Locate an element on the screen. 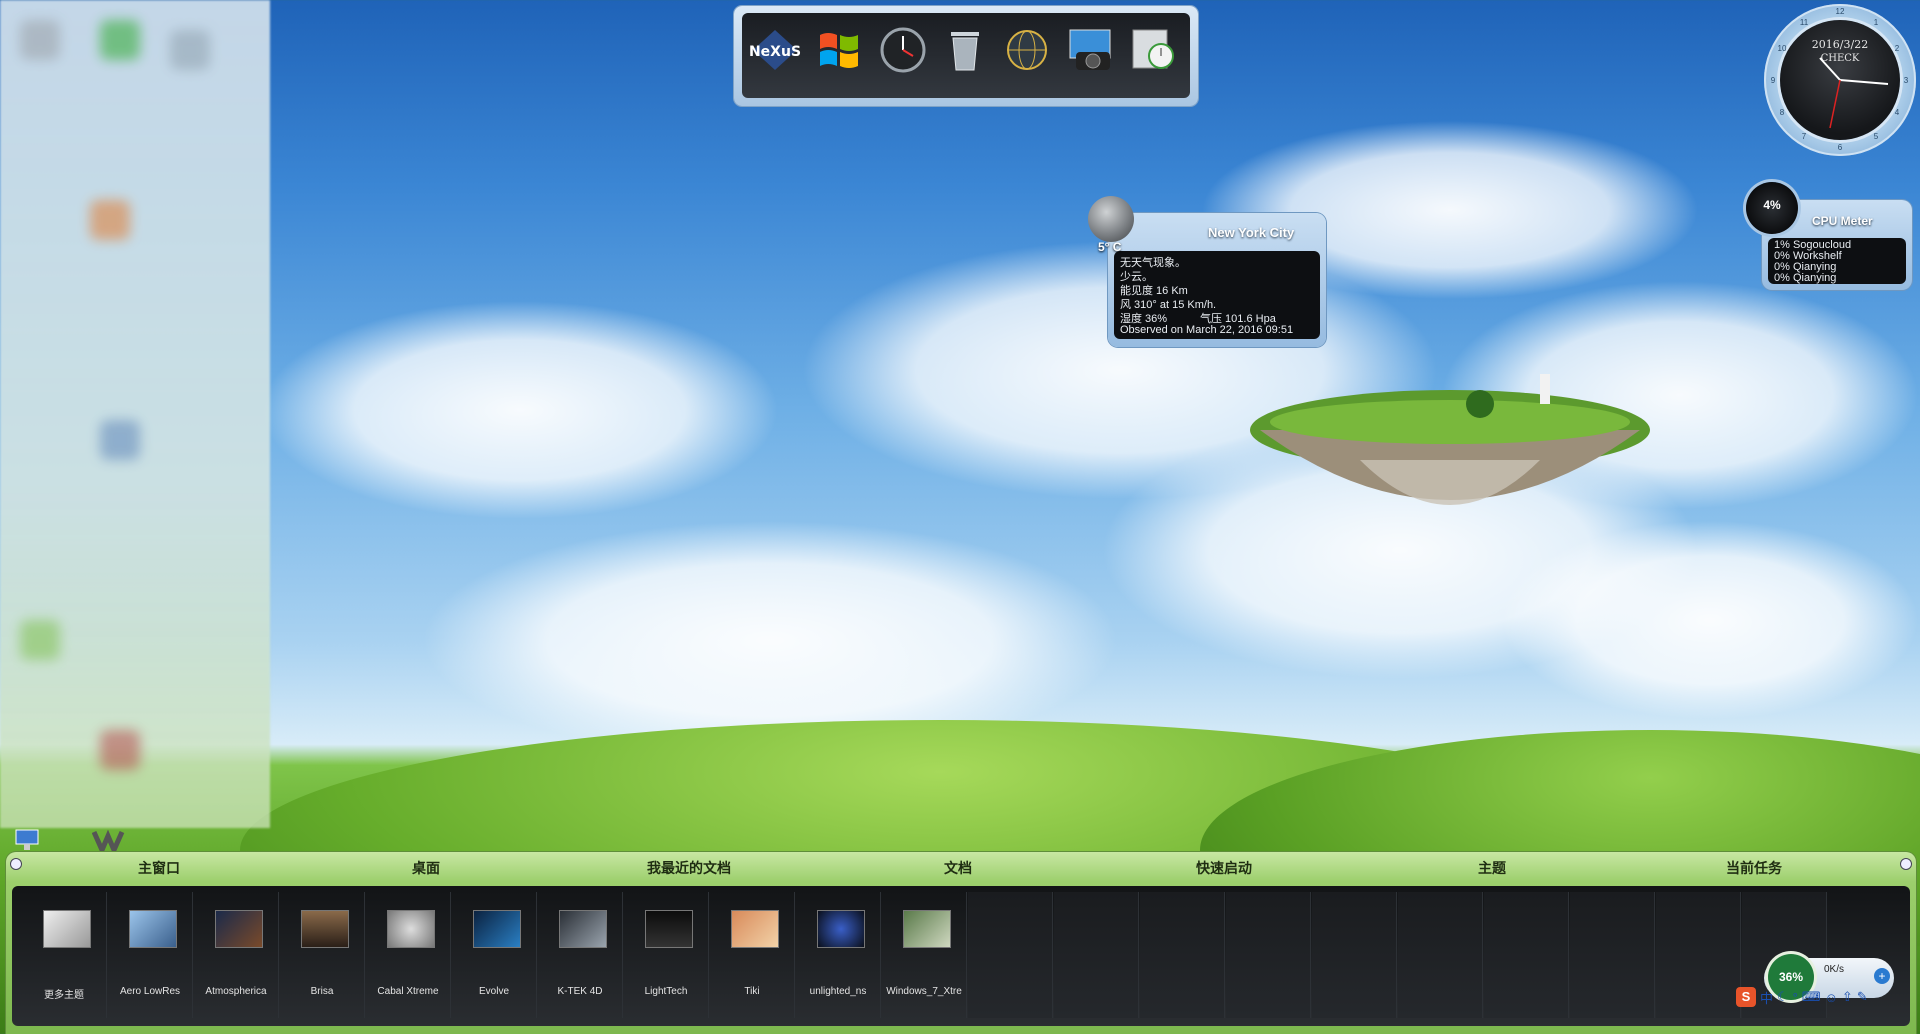 This screenshot has width=1920, height=1034. tab-recent-documents: 我最近的文档 is located at coordinates (689, 868).